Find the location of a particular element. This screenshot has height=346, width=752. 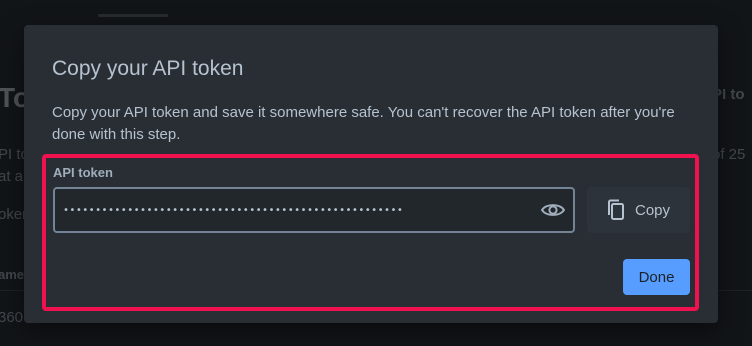

done-button-label: Done is located at coordinates (656, 277).